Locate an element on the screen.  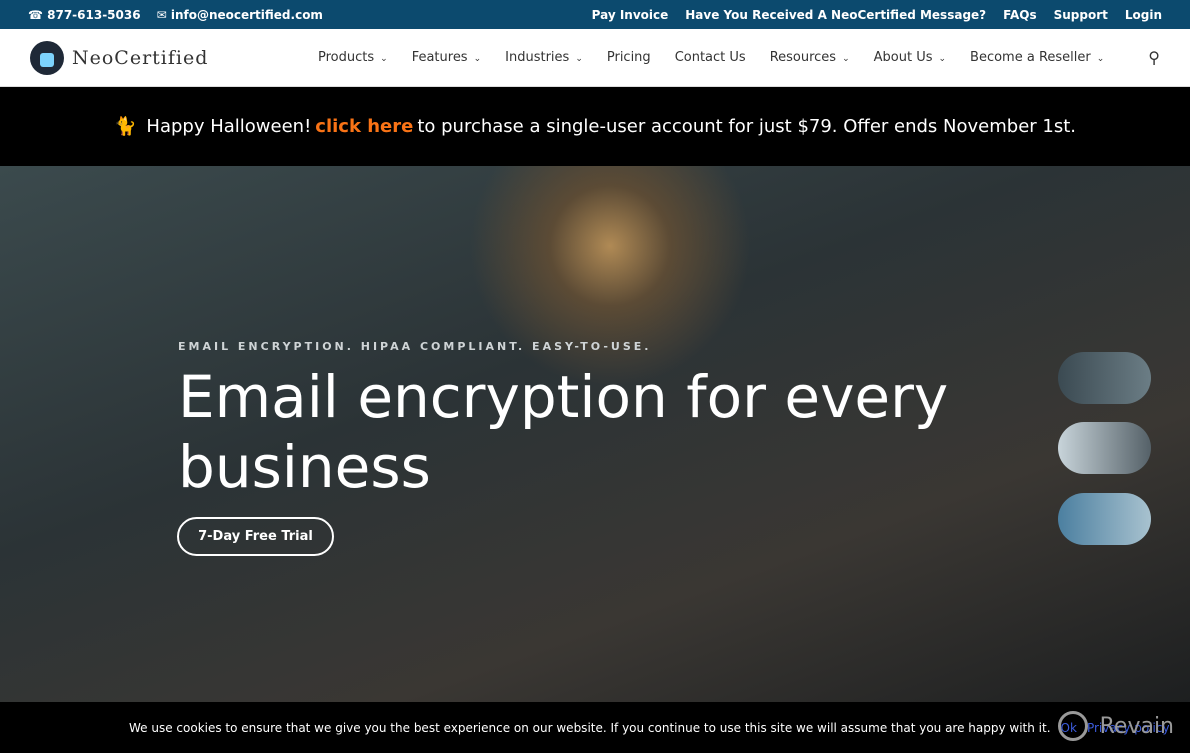
logo: NeoCertified is located at coordinates (119, 57).